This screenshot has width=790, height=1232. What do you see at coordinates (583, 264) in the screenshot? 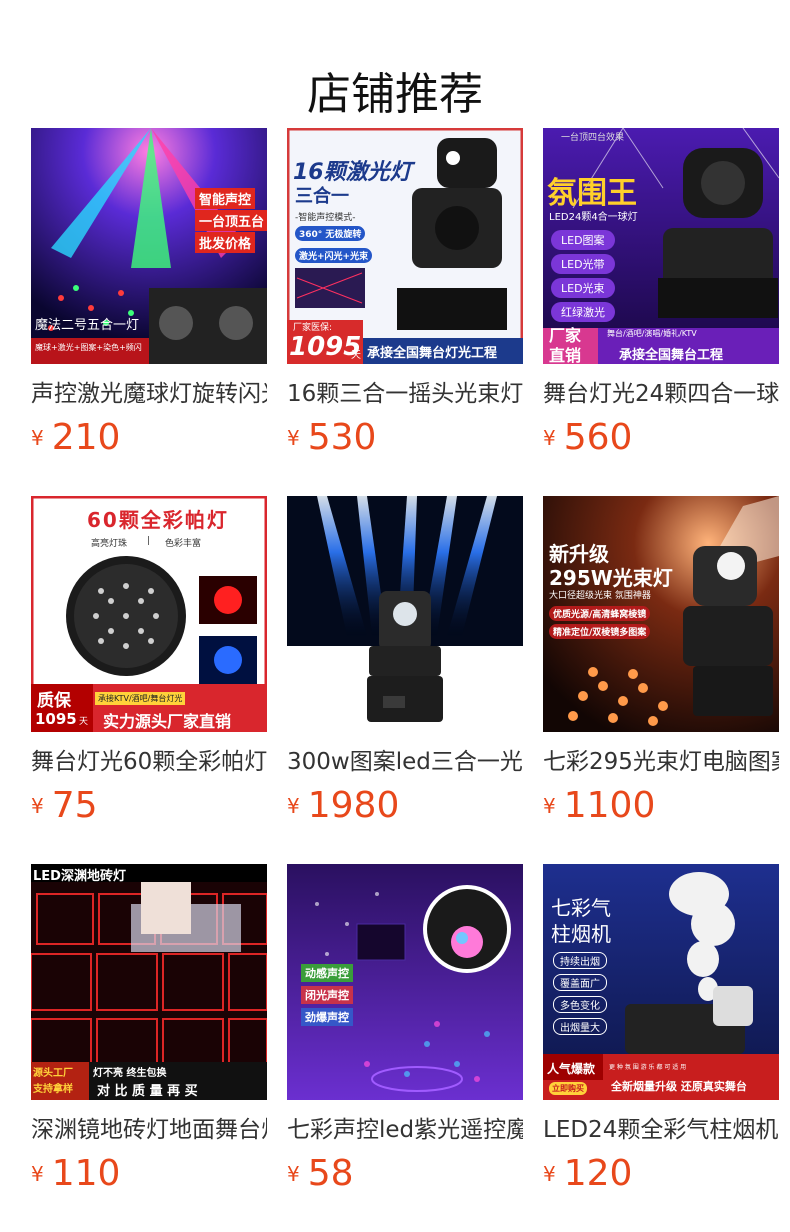
I see `badge-text: LED光带` at bounding box center [583, 264].